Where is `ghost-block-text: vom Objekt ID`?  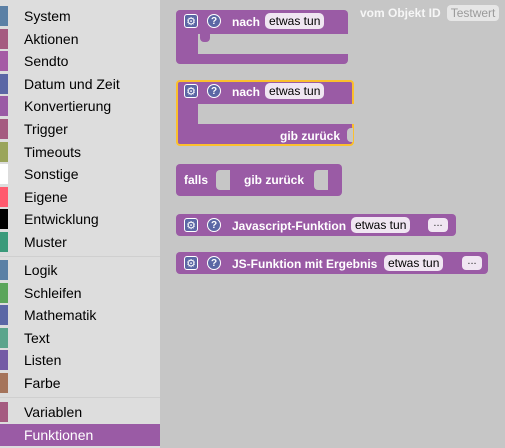 ghost-block-text: vom Objekt ID is located at coordinates (400, 13).